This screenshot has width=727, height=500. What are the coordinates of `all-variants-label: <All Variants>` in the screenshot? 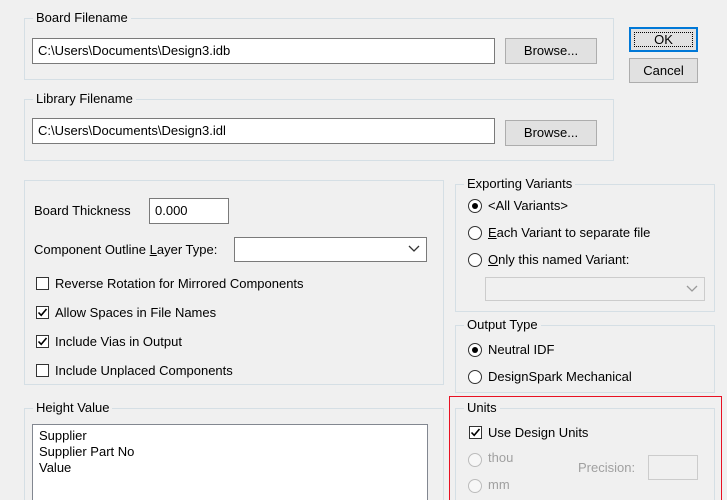 It's located at (528, 205).